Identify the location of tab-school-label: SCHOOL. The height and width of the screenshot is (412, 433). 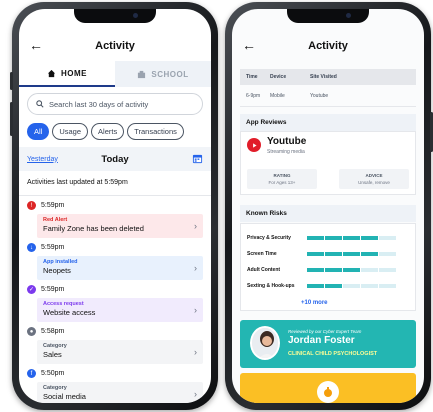
(170, 74).